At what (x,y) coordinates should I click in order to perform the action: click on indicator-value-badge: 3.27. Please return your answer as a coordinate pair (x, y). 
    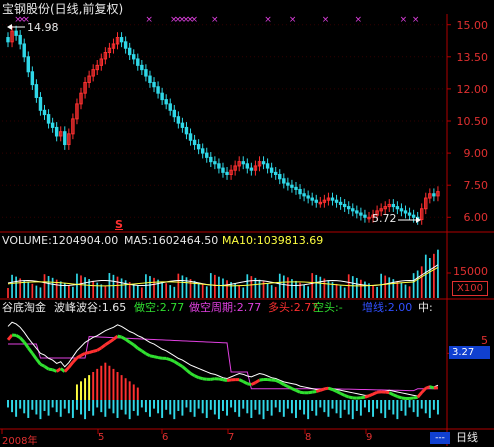
    Looking at the image, I should click on (469, 352).